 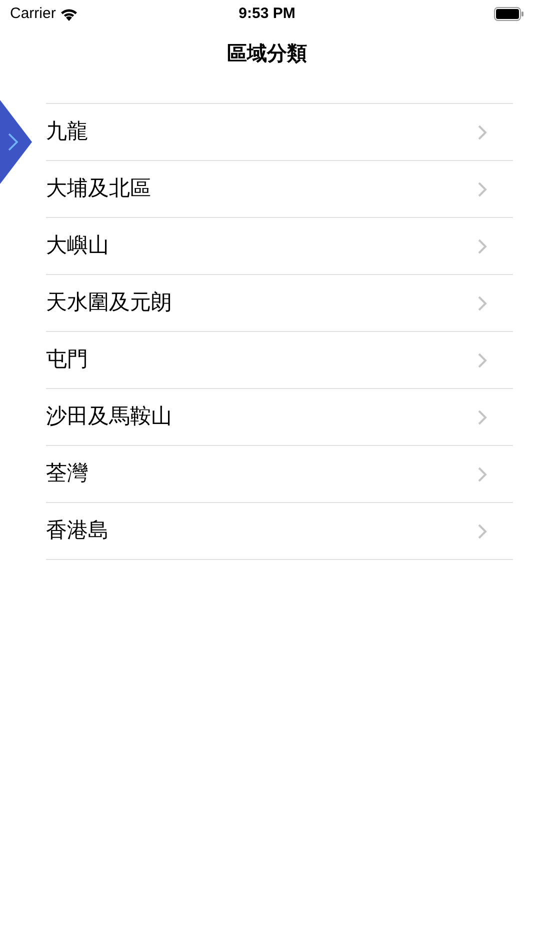 I want to click on region-row: 沙田及馬鞍山, so click(x=279, y=417).